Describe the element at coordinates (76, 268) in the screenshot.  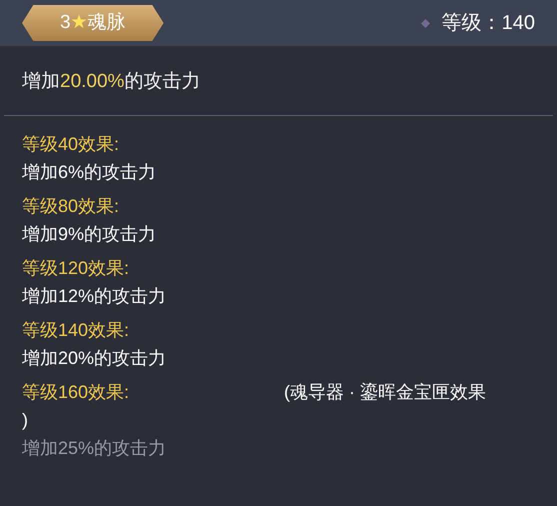
I see `effect-title: 等级120效果:` at that location.